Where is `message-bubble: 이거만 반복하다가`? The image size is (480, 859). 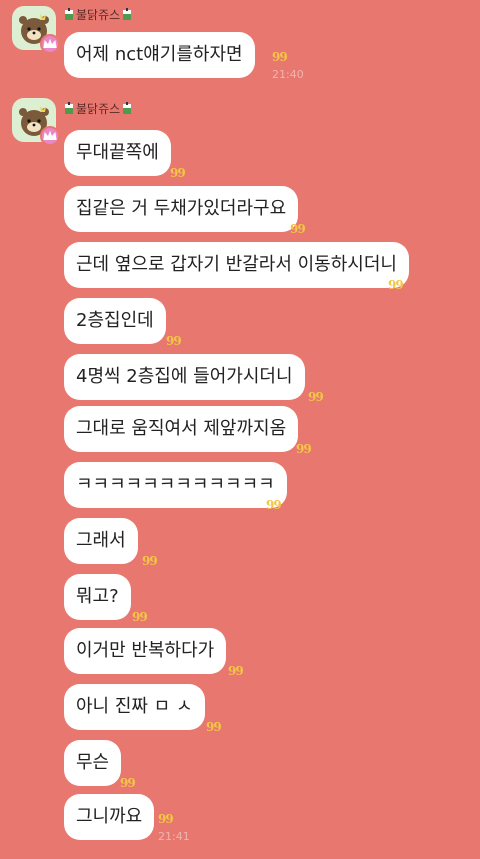
message-bubble: 이거만 반복하다가 is located at coordinates (145, 651).